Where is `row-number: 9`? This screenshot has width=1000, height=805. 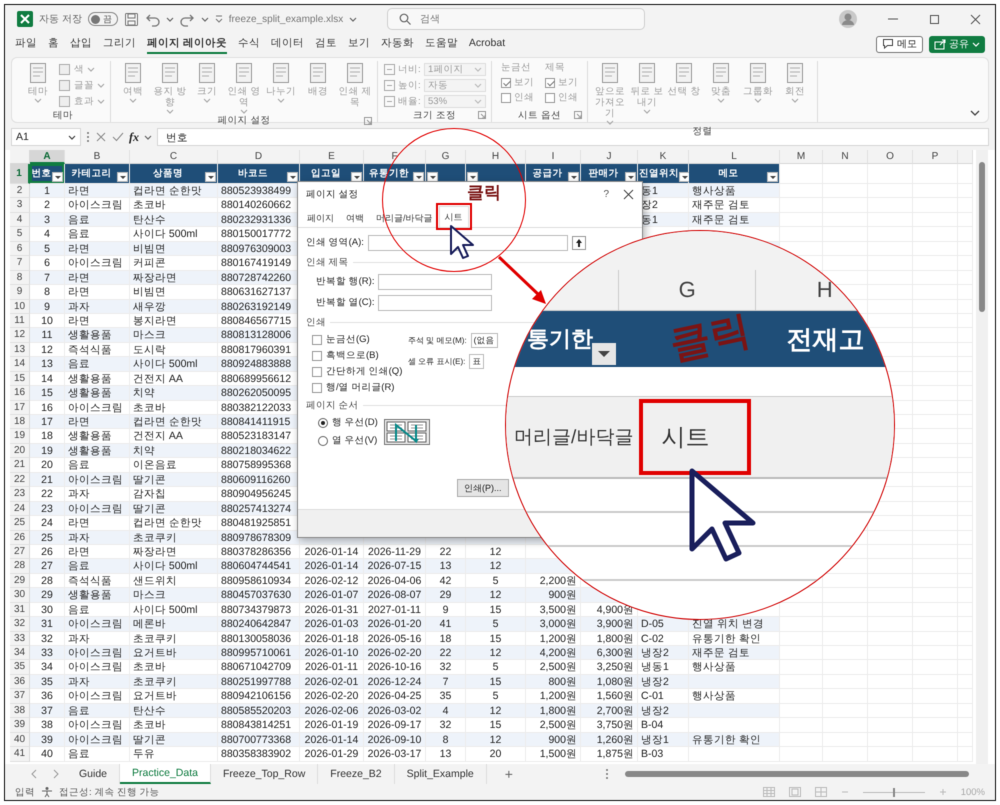 row-number: 9 is located at coordinates (20, 292).